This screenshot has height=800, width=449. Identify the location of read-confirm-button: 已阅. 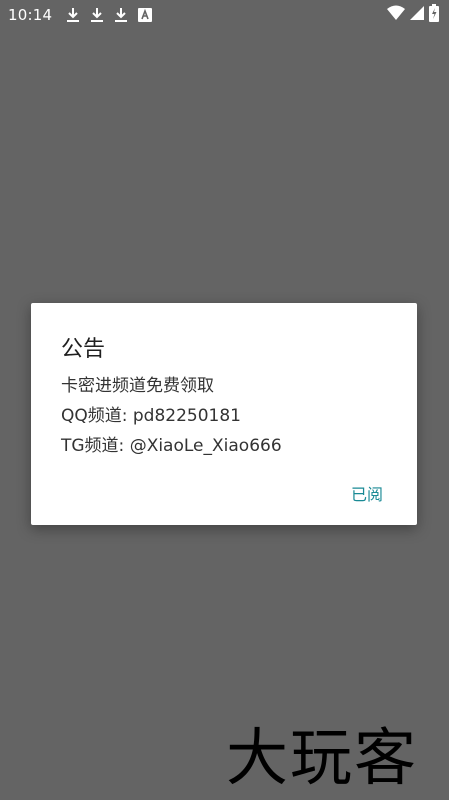
(367, 493).